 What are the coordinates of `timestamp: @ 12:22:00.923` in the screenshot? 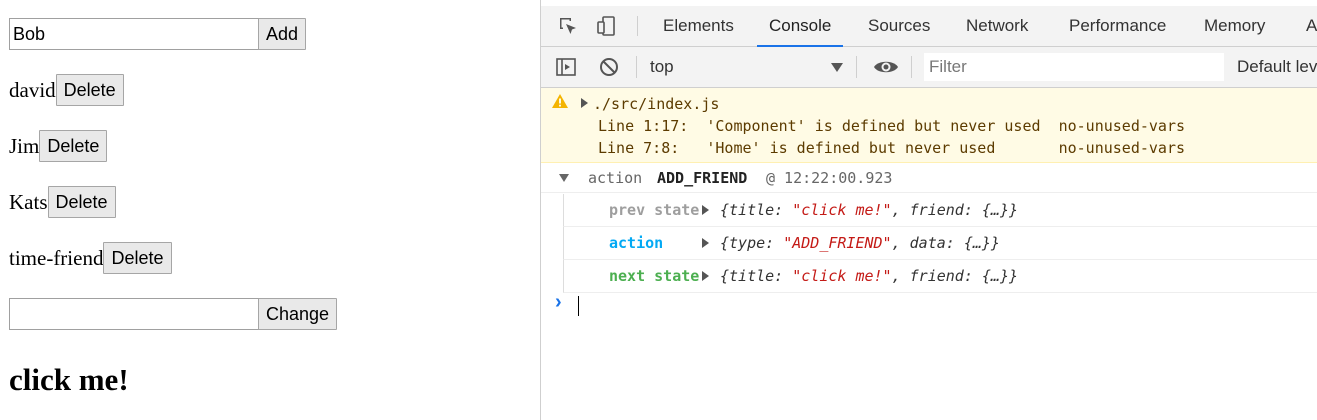 It's located at (829, 178).